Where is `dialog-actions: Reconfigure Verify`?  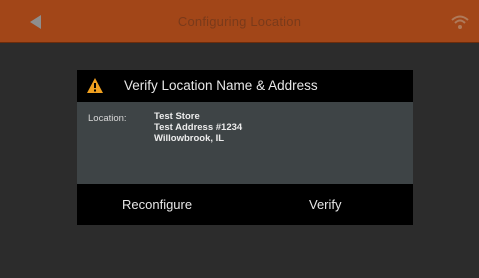
dialog-actions: Reconfigure Verify is located at coordinates (245, 204).